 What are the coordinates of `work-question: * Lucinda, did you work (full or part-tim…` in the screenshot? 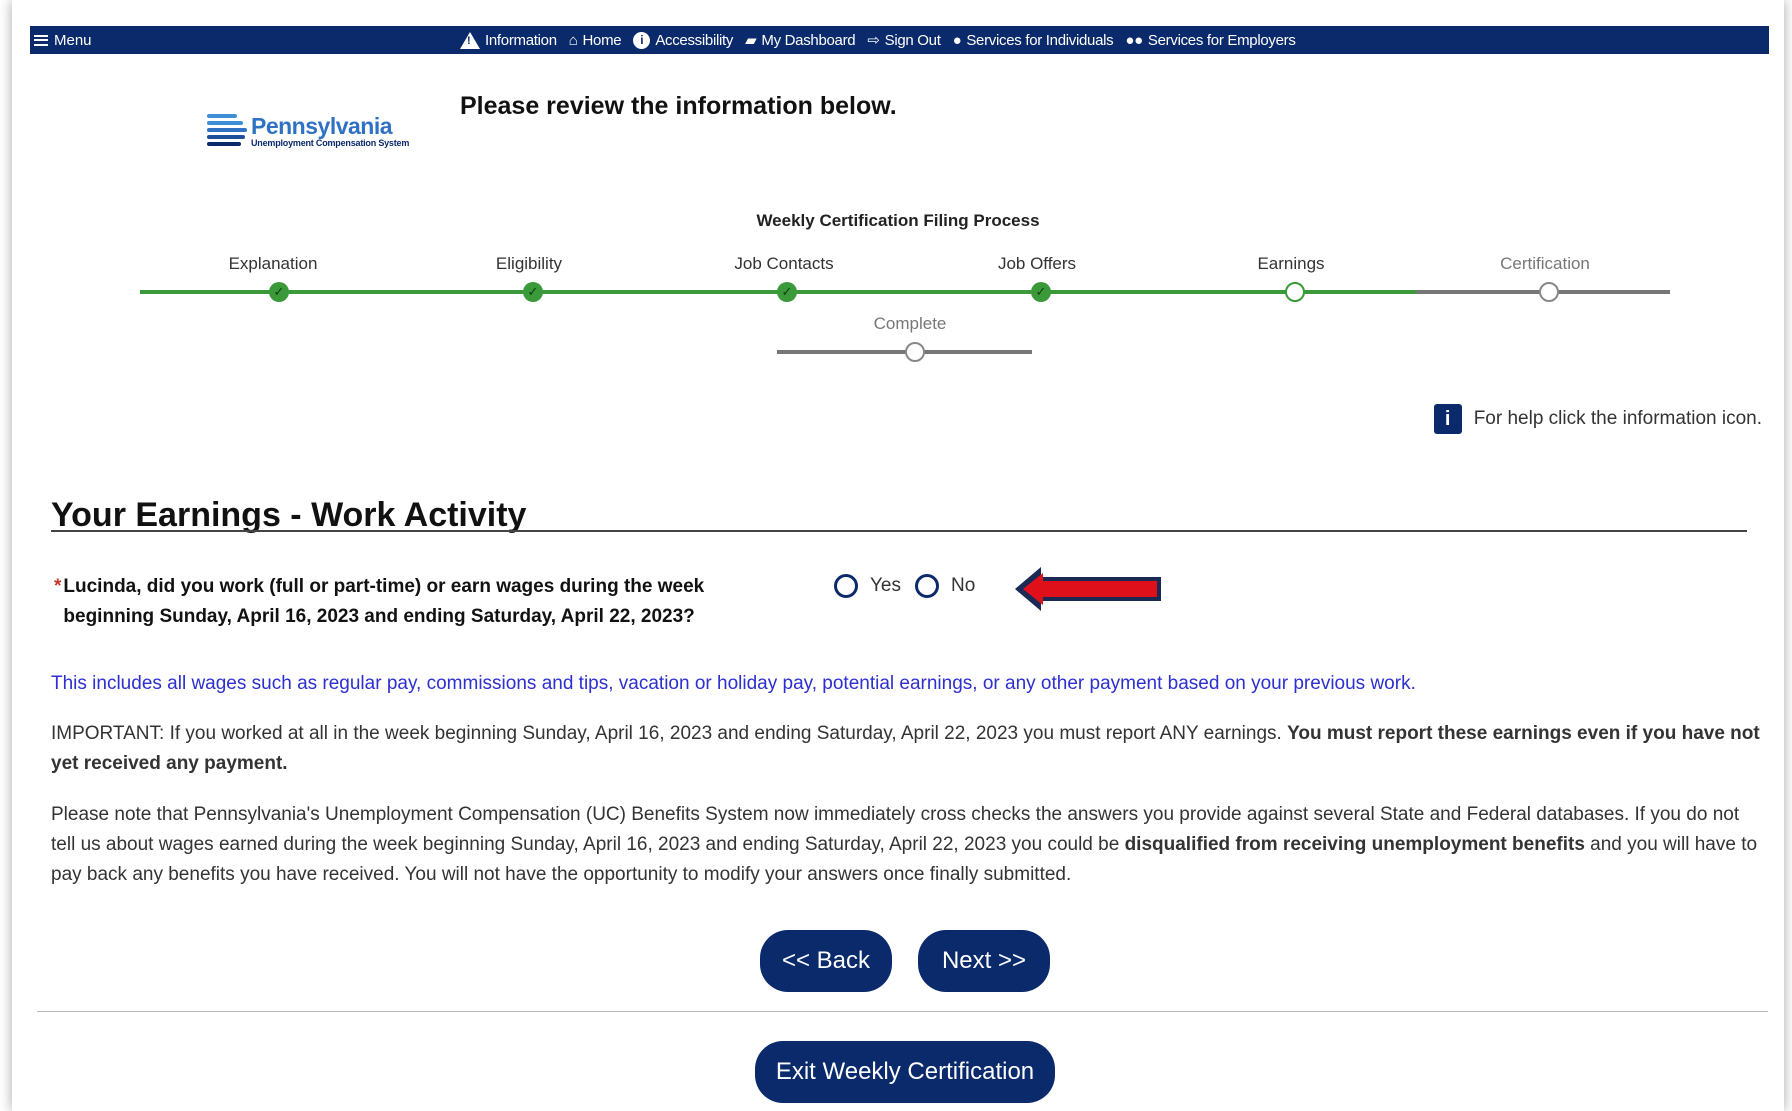 It's located at (414, 602).